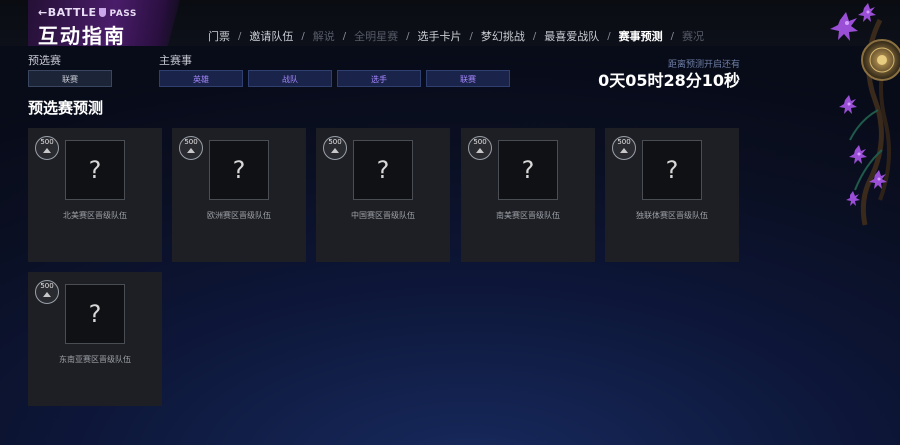 This screenshot has width=900, height=445. What do you see at coordinates (571, 36) in the screenshot?
I see `tab-favorite-team: 最喜爱战队` at bounding box center [571, 36].